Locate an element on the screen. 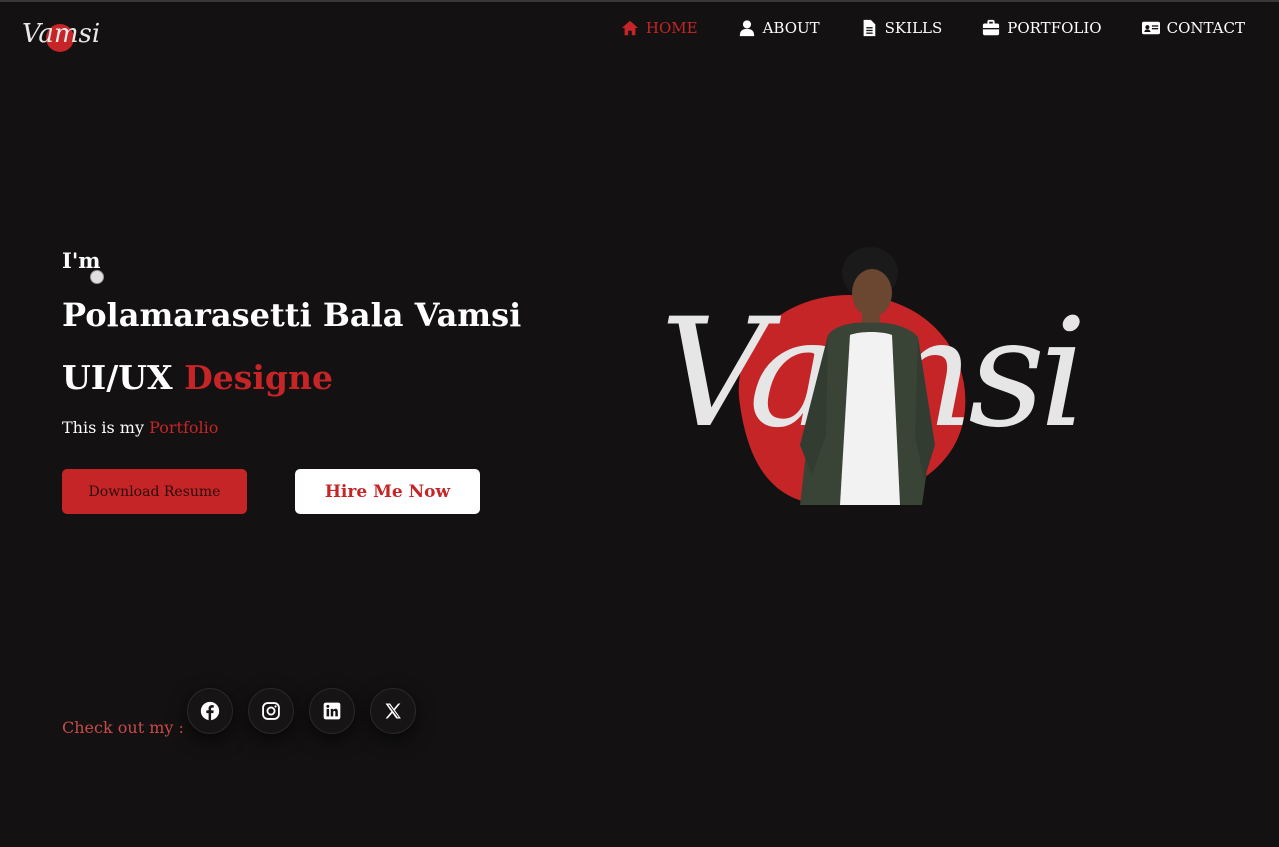  nav-home: HOME is located at coordinates (659, 28).